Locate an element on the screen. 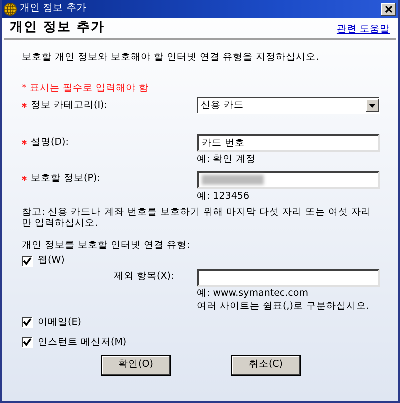 This screenshot has width=400, height=403. close-icon is located at coordinates (388, 9).